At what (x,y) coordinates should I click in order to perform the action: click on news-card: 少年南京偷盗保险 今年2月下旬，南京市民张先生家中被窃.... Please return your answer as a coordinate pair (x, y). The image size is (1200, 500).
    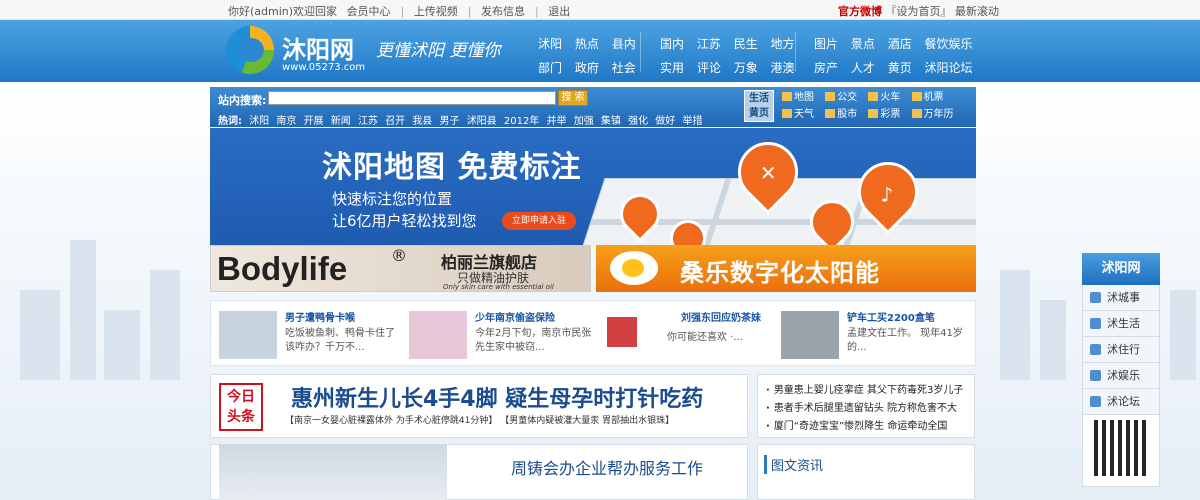
    Looking at the image, I should click on (502, 335).